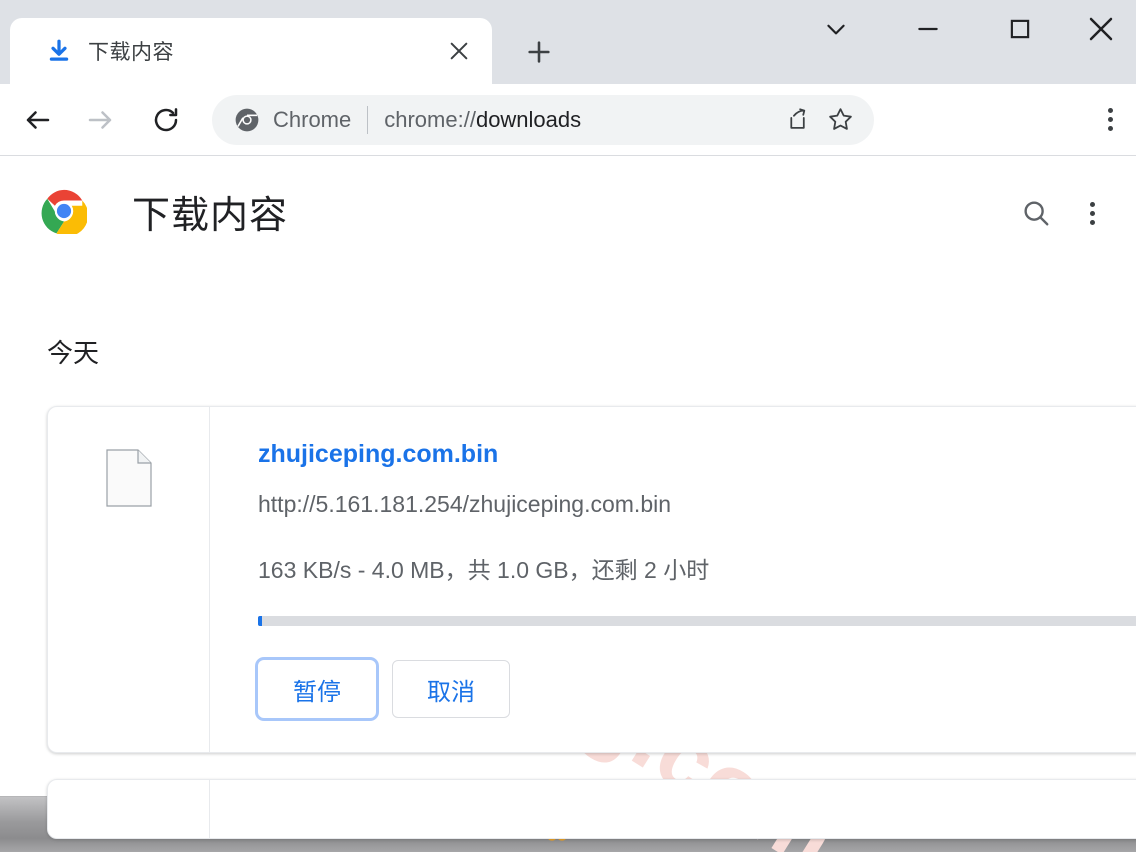  I want to click on section-label-today: 今天, so click(73, 353).